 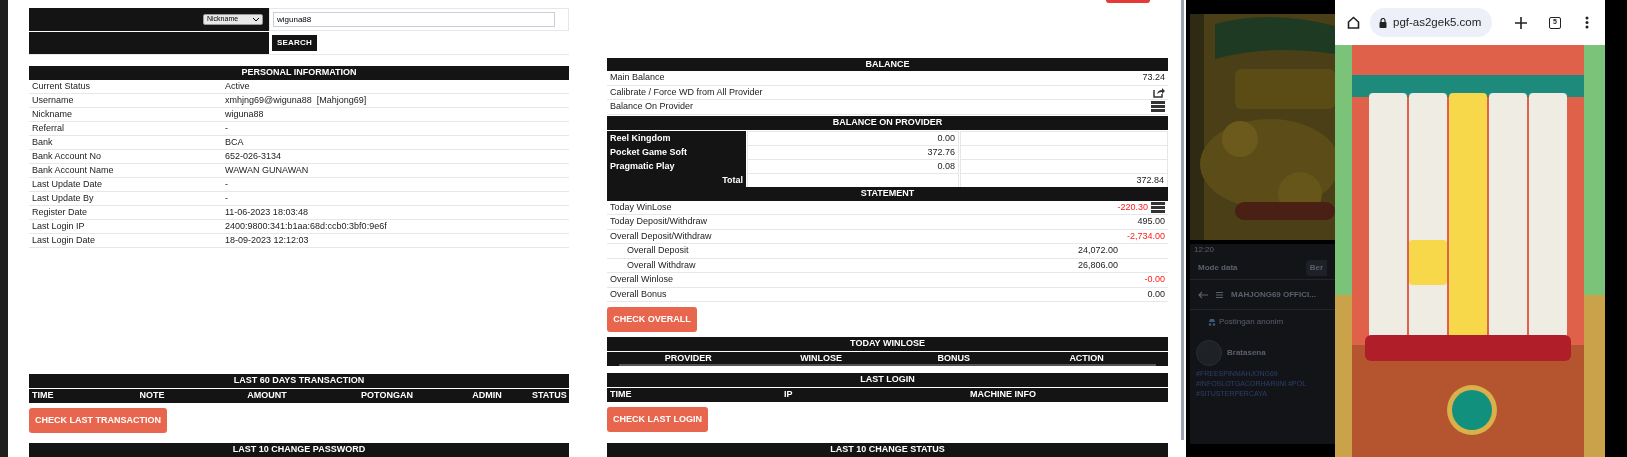 I want to click on row-value: 2400:9800:341:b1aa:68d:ccb0:3bf0:9e6f, so click(x=306, y=226).